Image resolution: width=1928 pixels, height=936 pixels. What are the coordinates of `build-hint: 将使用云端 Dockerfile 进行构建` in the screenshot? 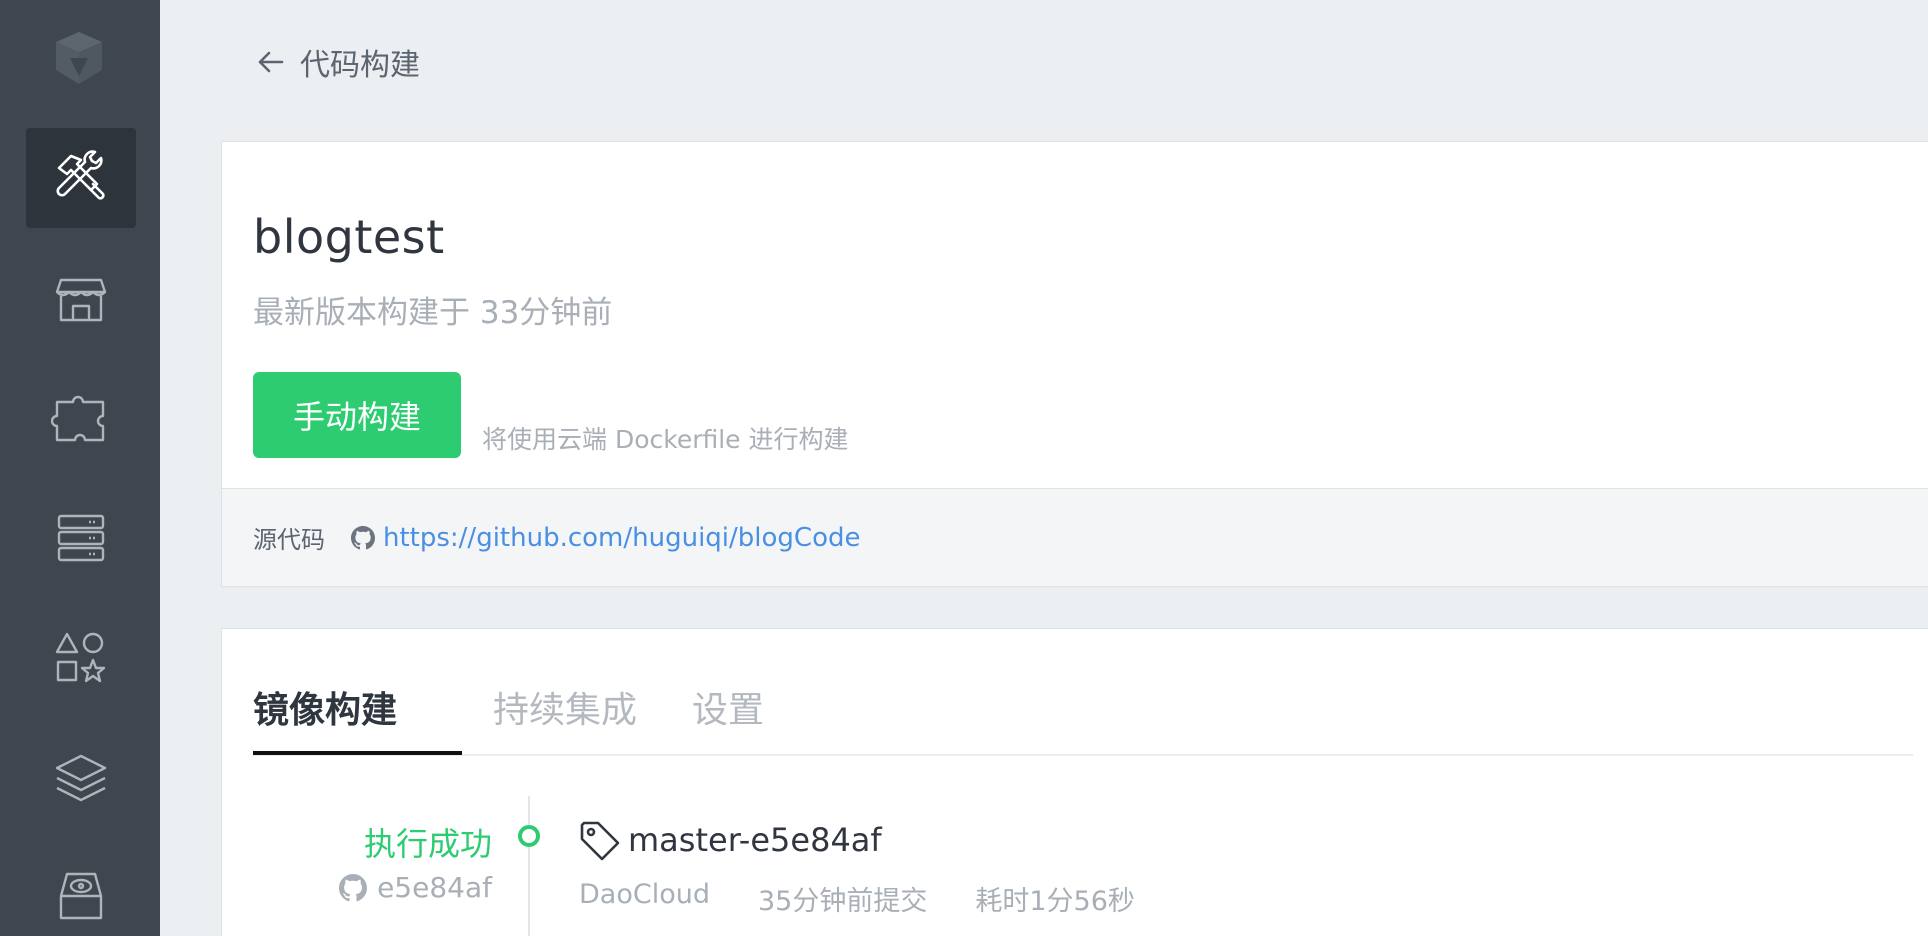 It's located at (665, 439).